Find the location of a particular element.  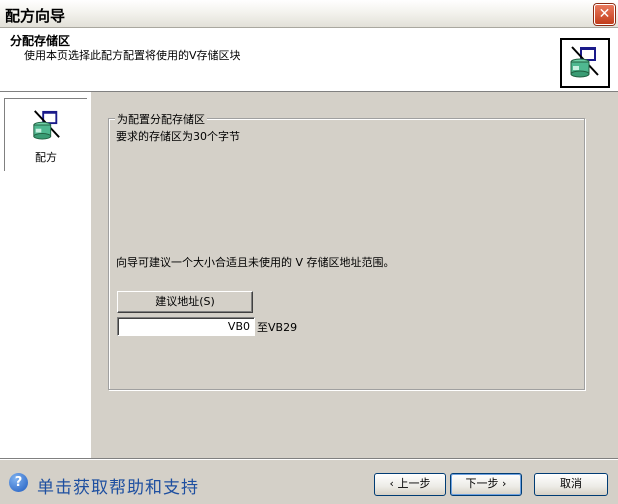

header-recipe-icon-box is located at coordinates (585, 63).